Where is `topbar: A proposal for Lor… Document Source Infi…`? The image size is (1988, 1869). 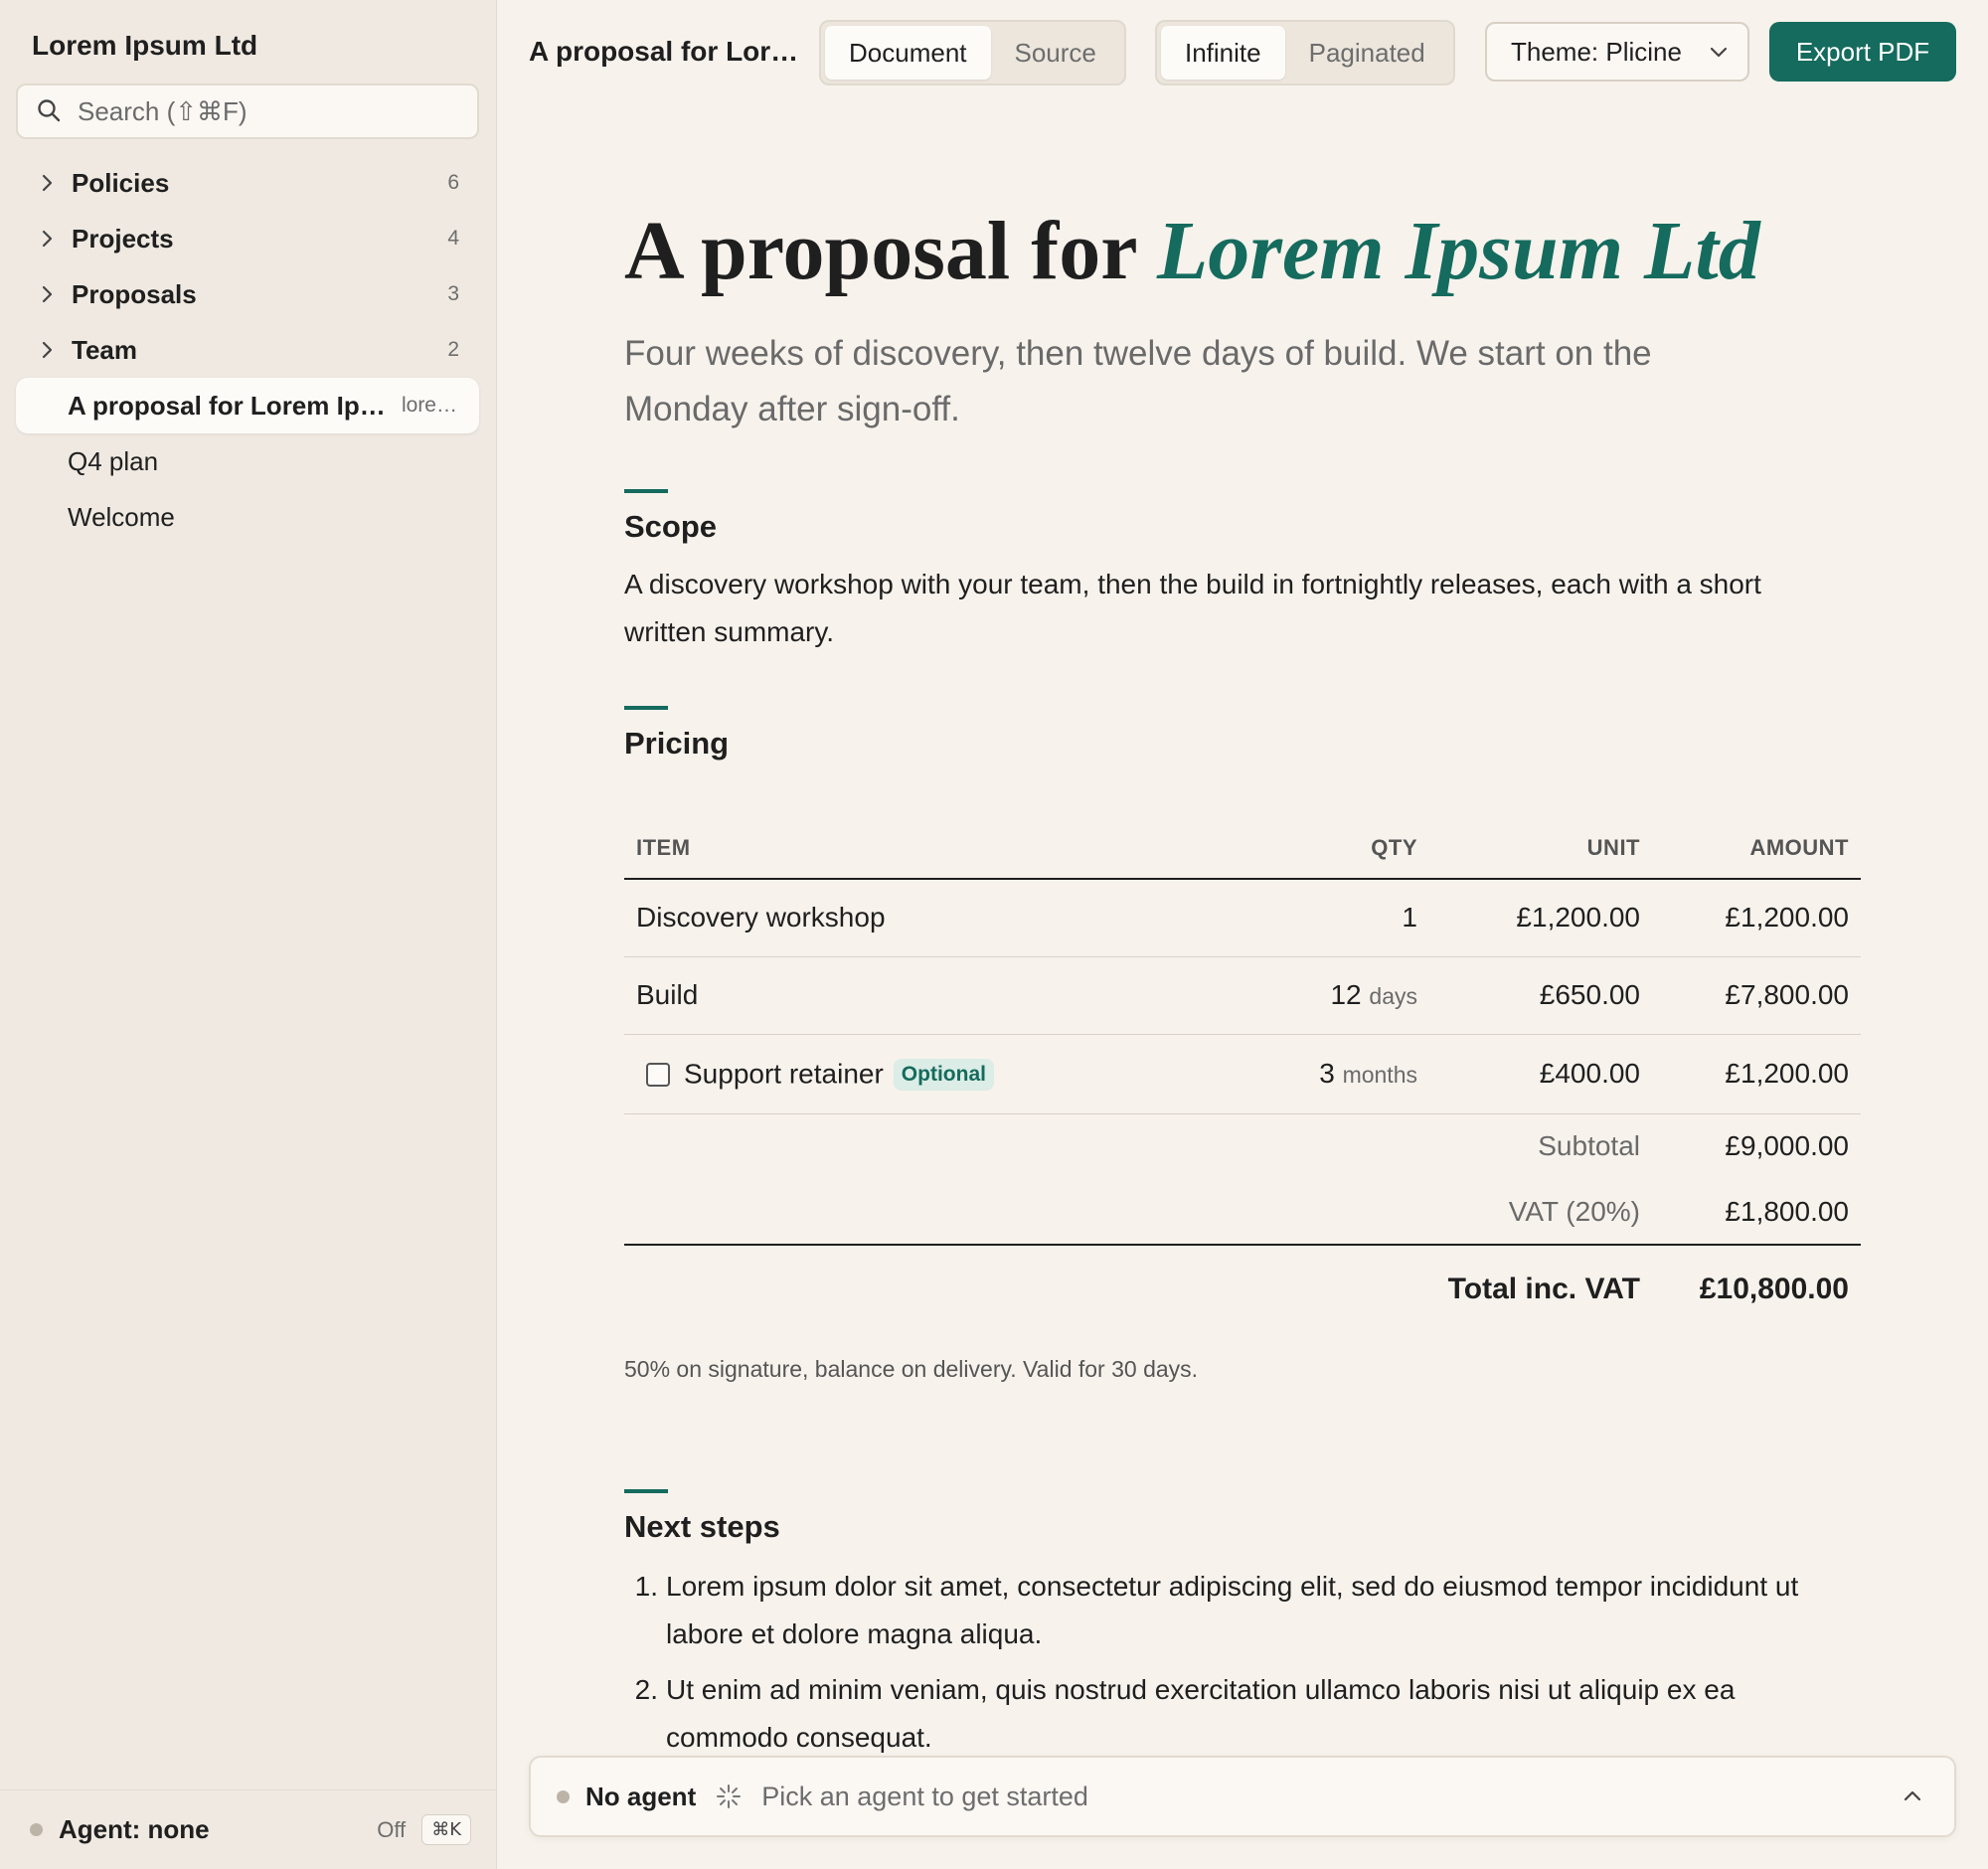
topbar: A proposal for Lor… Document Source Infi… is located at coordinates (1242, 52).